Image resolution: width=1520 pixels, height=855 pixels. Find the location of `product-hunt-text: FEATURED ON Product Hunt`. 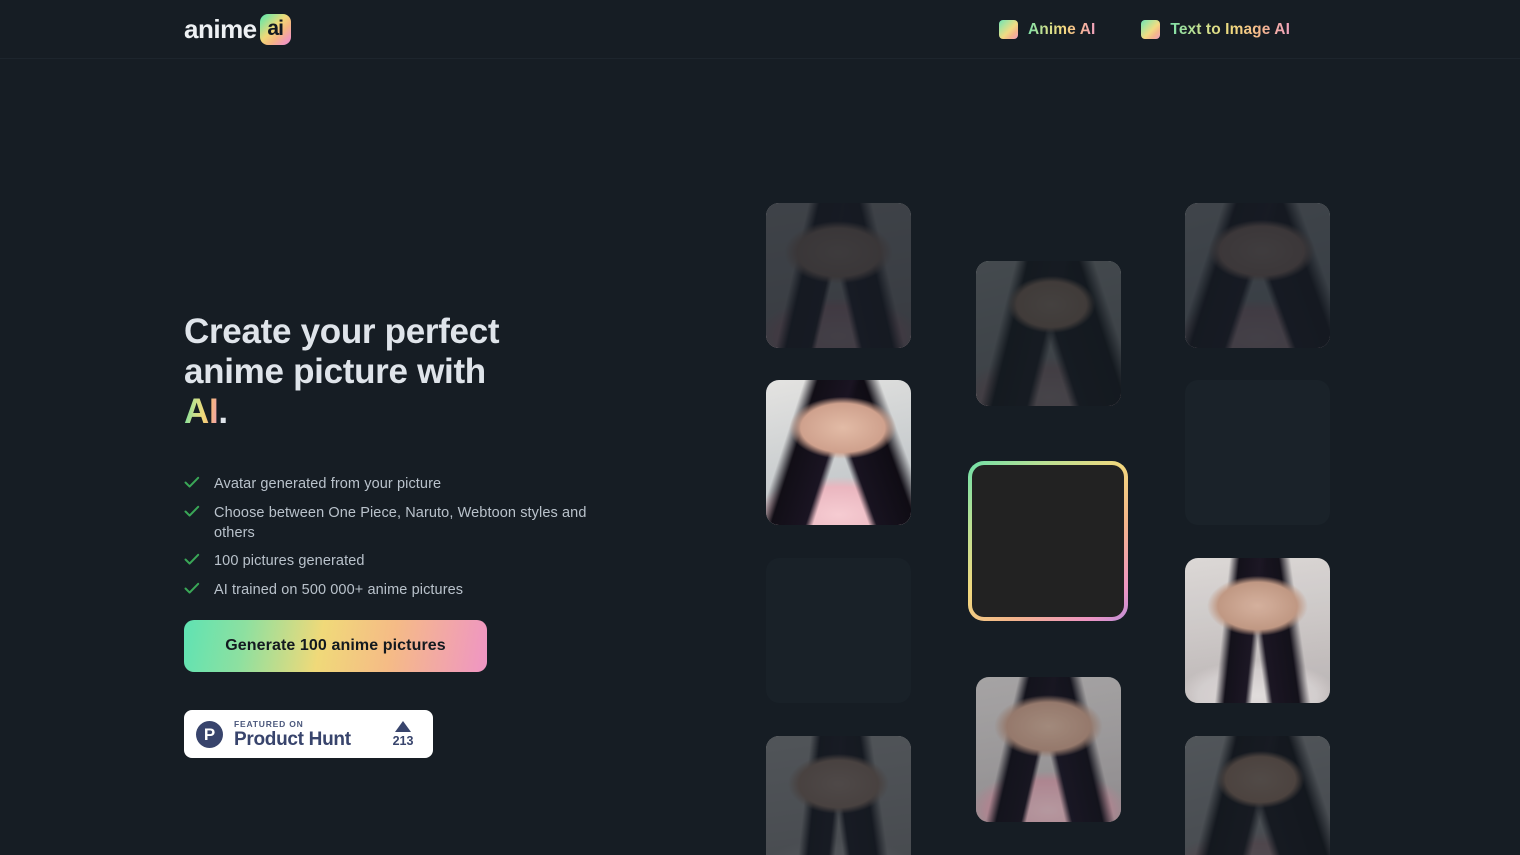

product-hunt-text: FEATURED ON Product Hunt is located at coordinates (306, 734).